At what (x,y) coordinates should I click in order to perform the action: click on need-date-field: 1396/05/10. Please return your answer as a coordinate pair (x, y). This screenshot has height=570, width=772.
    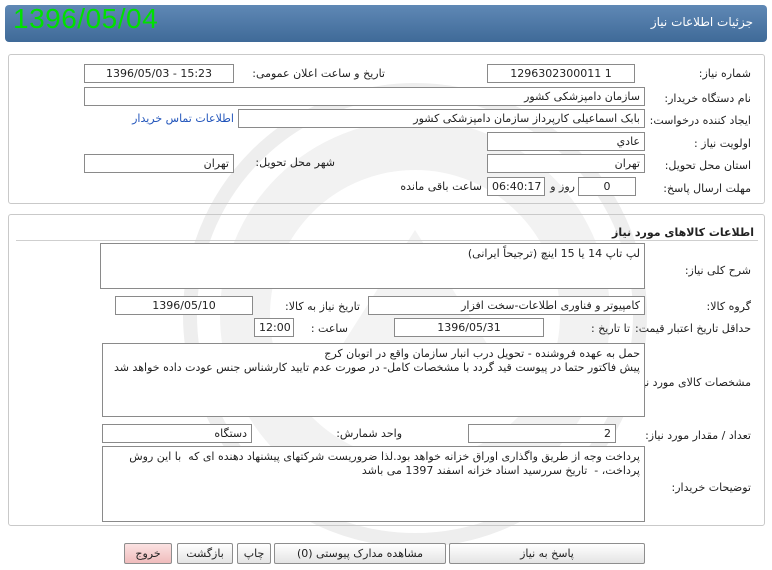
    Looking at the image, I should click on (184, 305).